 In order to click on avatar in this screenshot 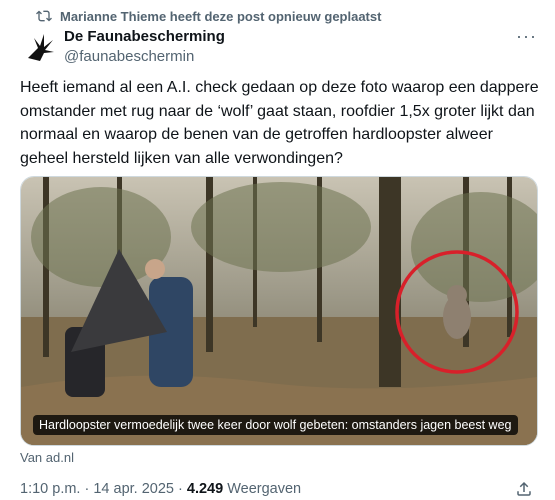, I will do `click(40, 48)`.